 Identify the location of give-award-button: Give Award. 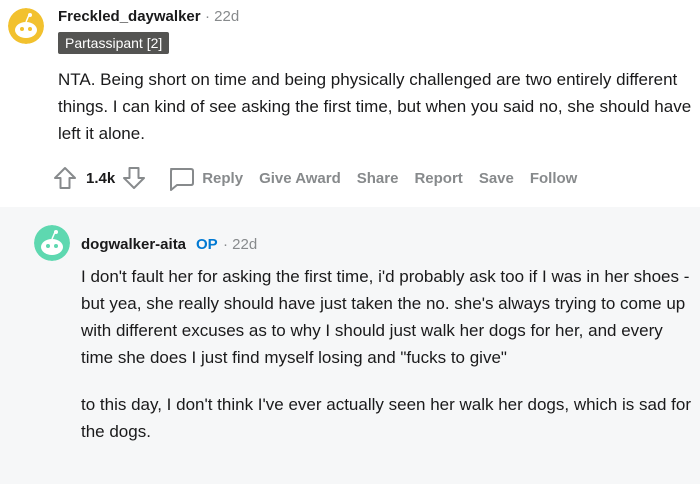
(300, 178).